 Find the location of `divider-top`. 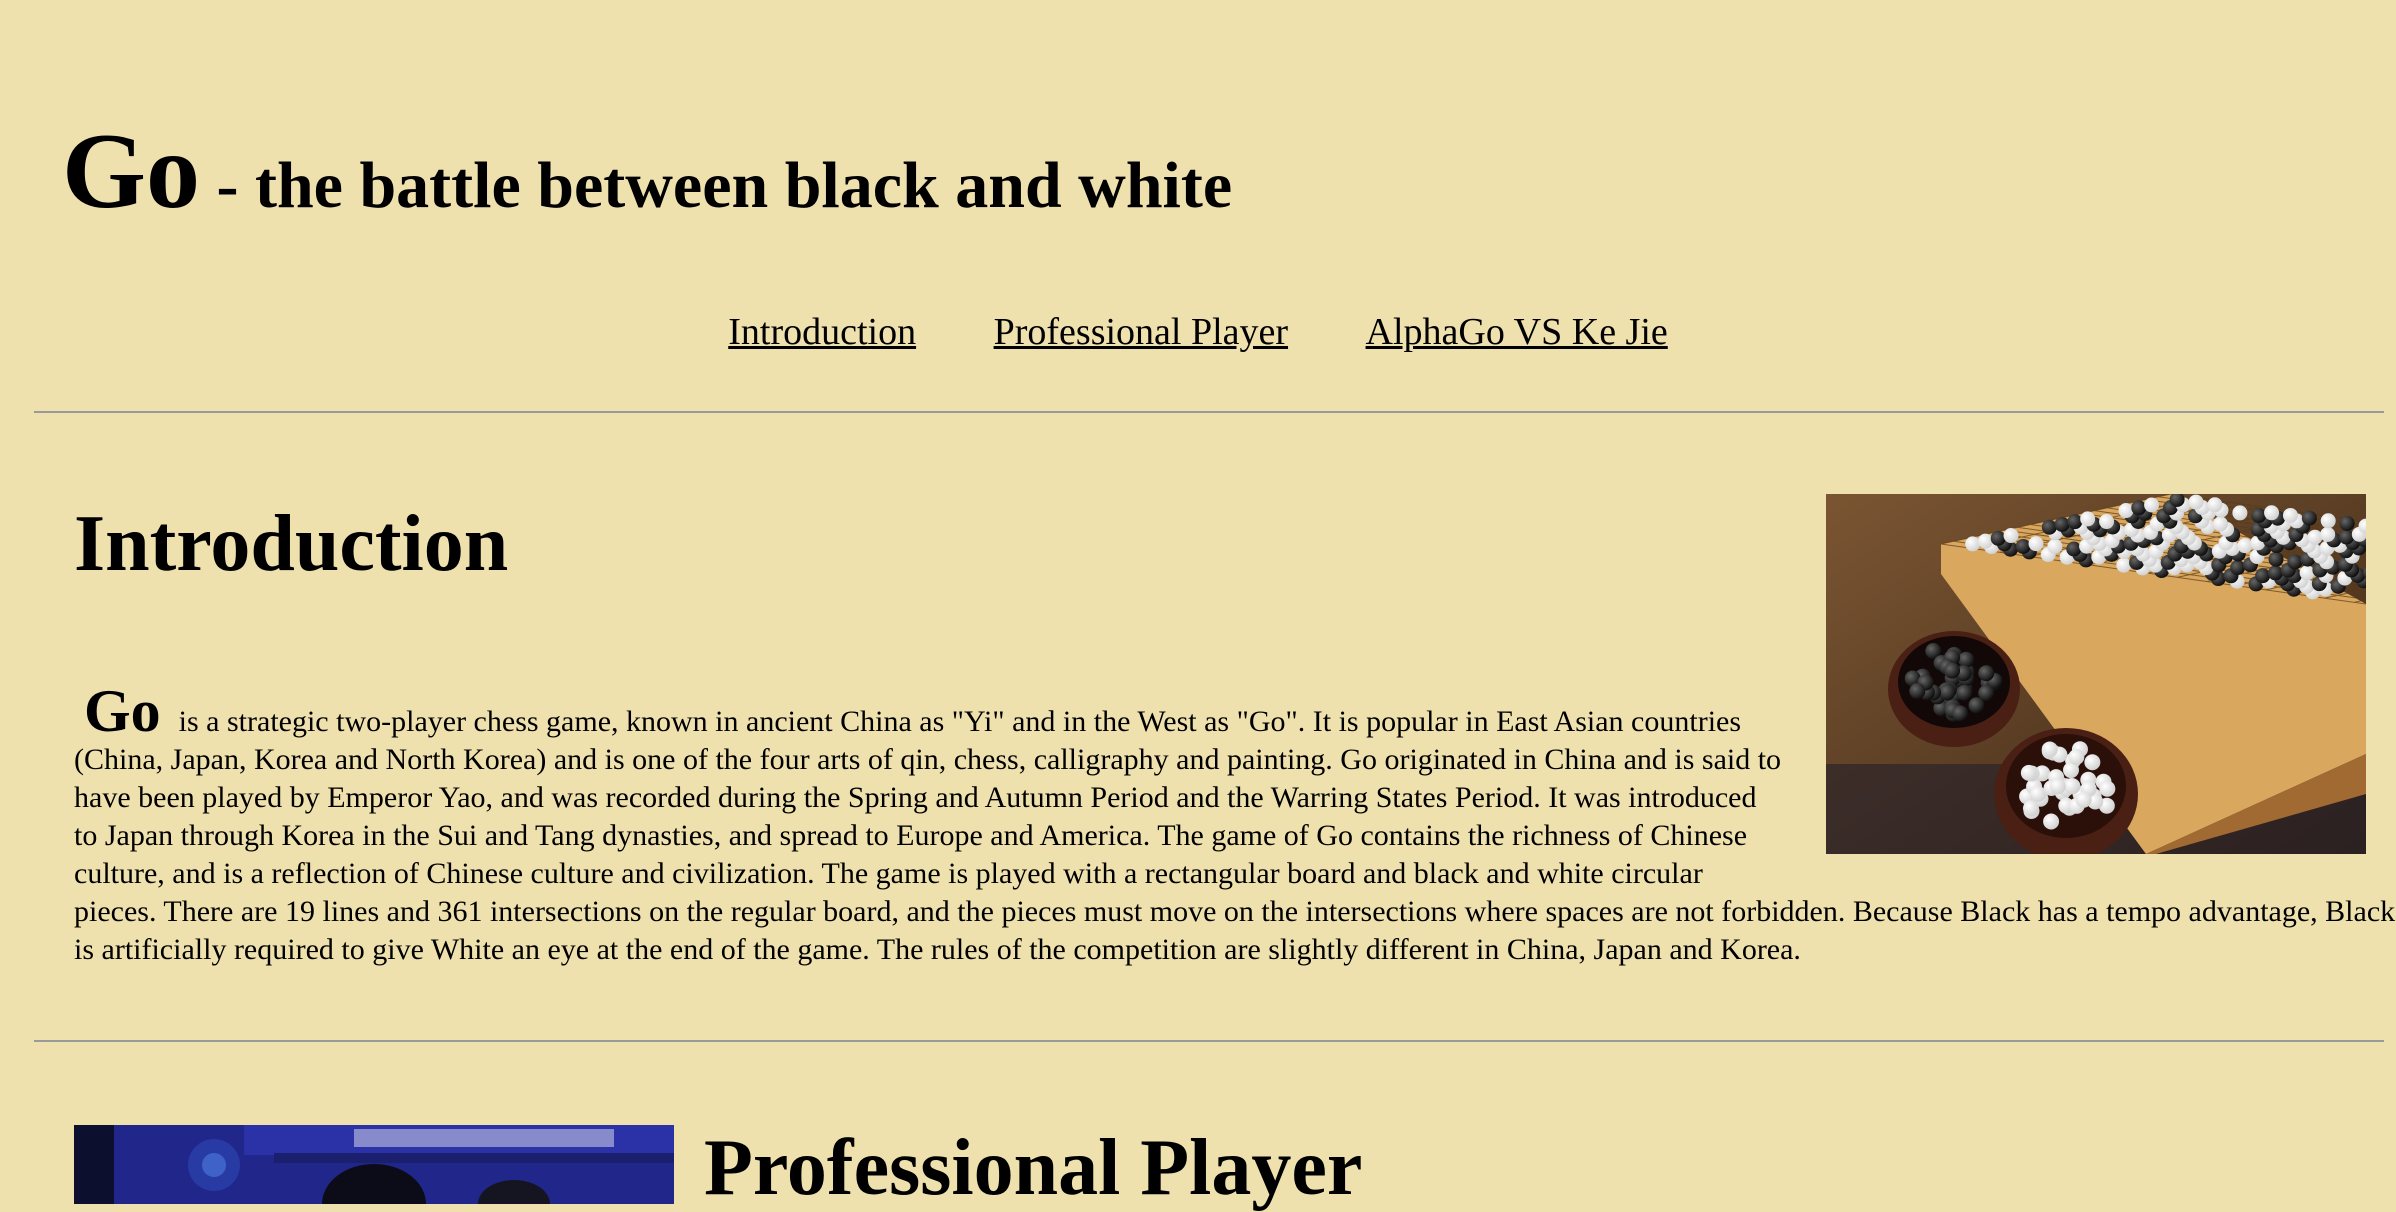

divider-top is located at coordinates (1209, 412).